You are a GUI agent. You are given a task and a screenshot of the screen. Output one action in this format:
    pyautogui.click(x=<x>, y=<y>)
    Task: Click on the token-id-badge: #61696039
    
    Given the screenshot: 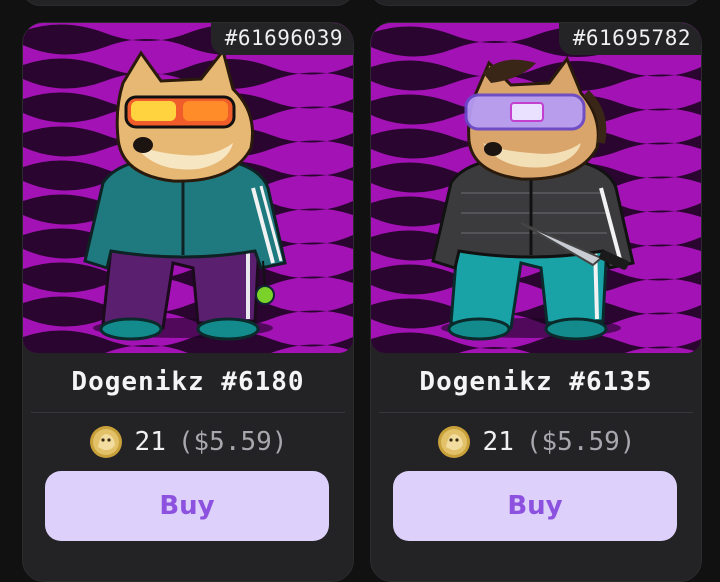 What is the action you would take?
    pyautogui.click(x=281, y=39)
    